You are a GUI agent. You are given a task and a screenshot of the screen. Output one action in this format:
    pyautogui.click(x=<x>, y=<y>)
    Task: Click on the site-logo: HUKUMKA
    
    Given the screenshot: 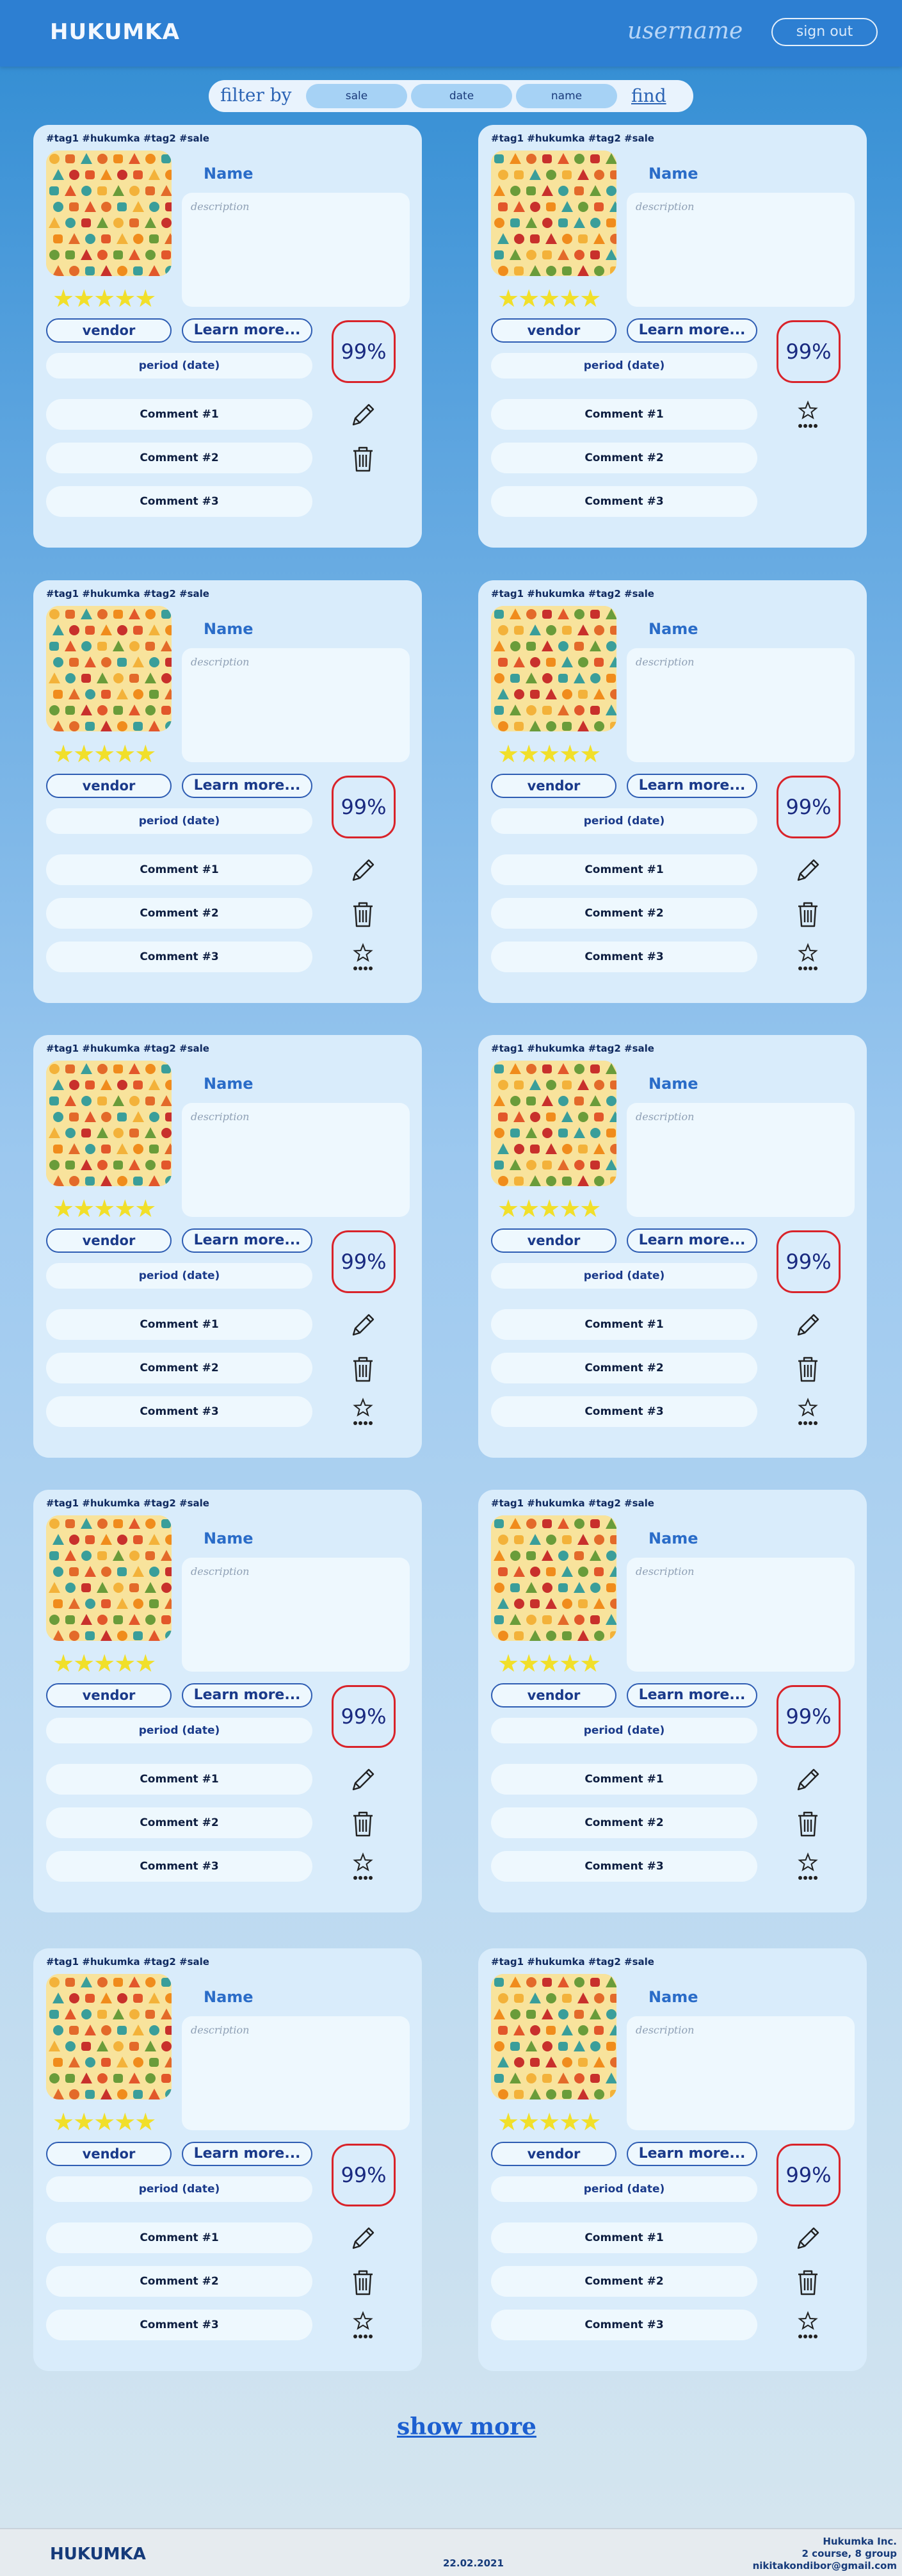 What is the action you would take?
    pyautogui.click(x=115, y=32)
    